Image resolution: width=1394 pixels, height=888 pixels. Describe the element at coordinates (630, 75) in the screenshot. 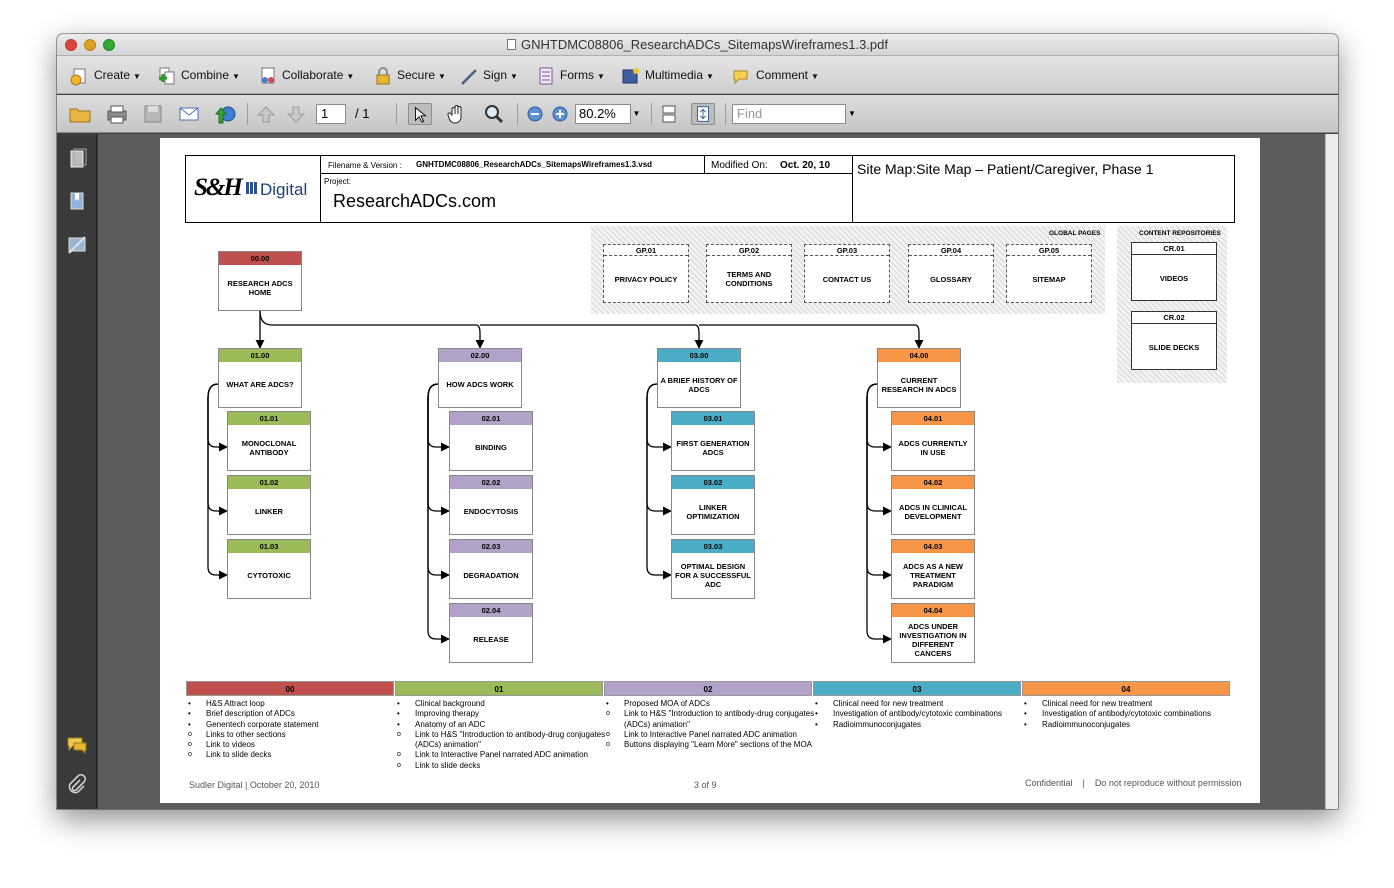

I see `multimedia-icon` at that location.